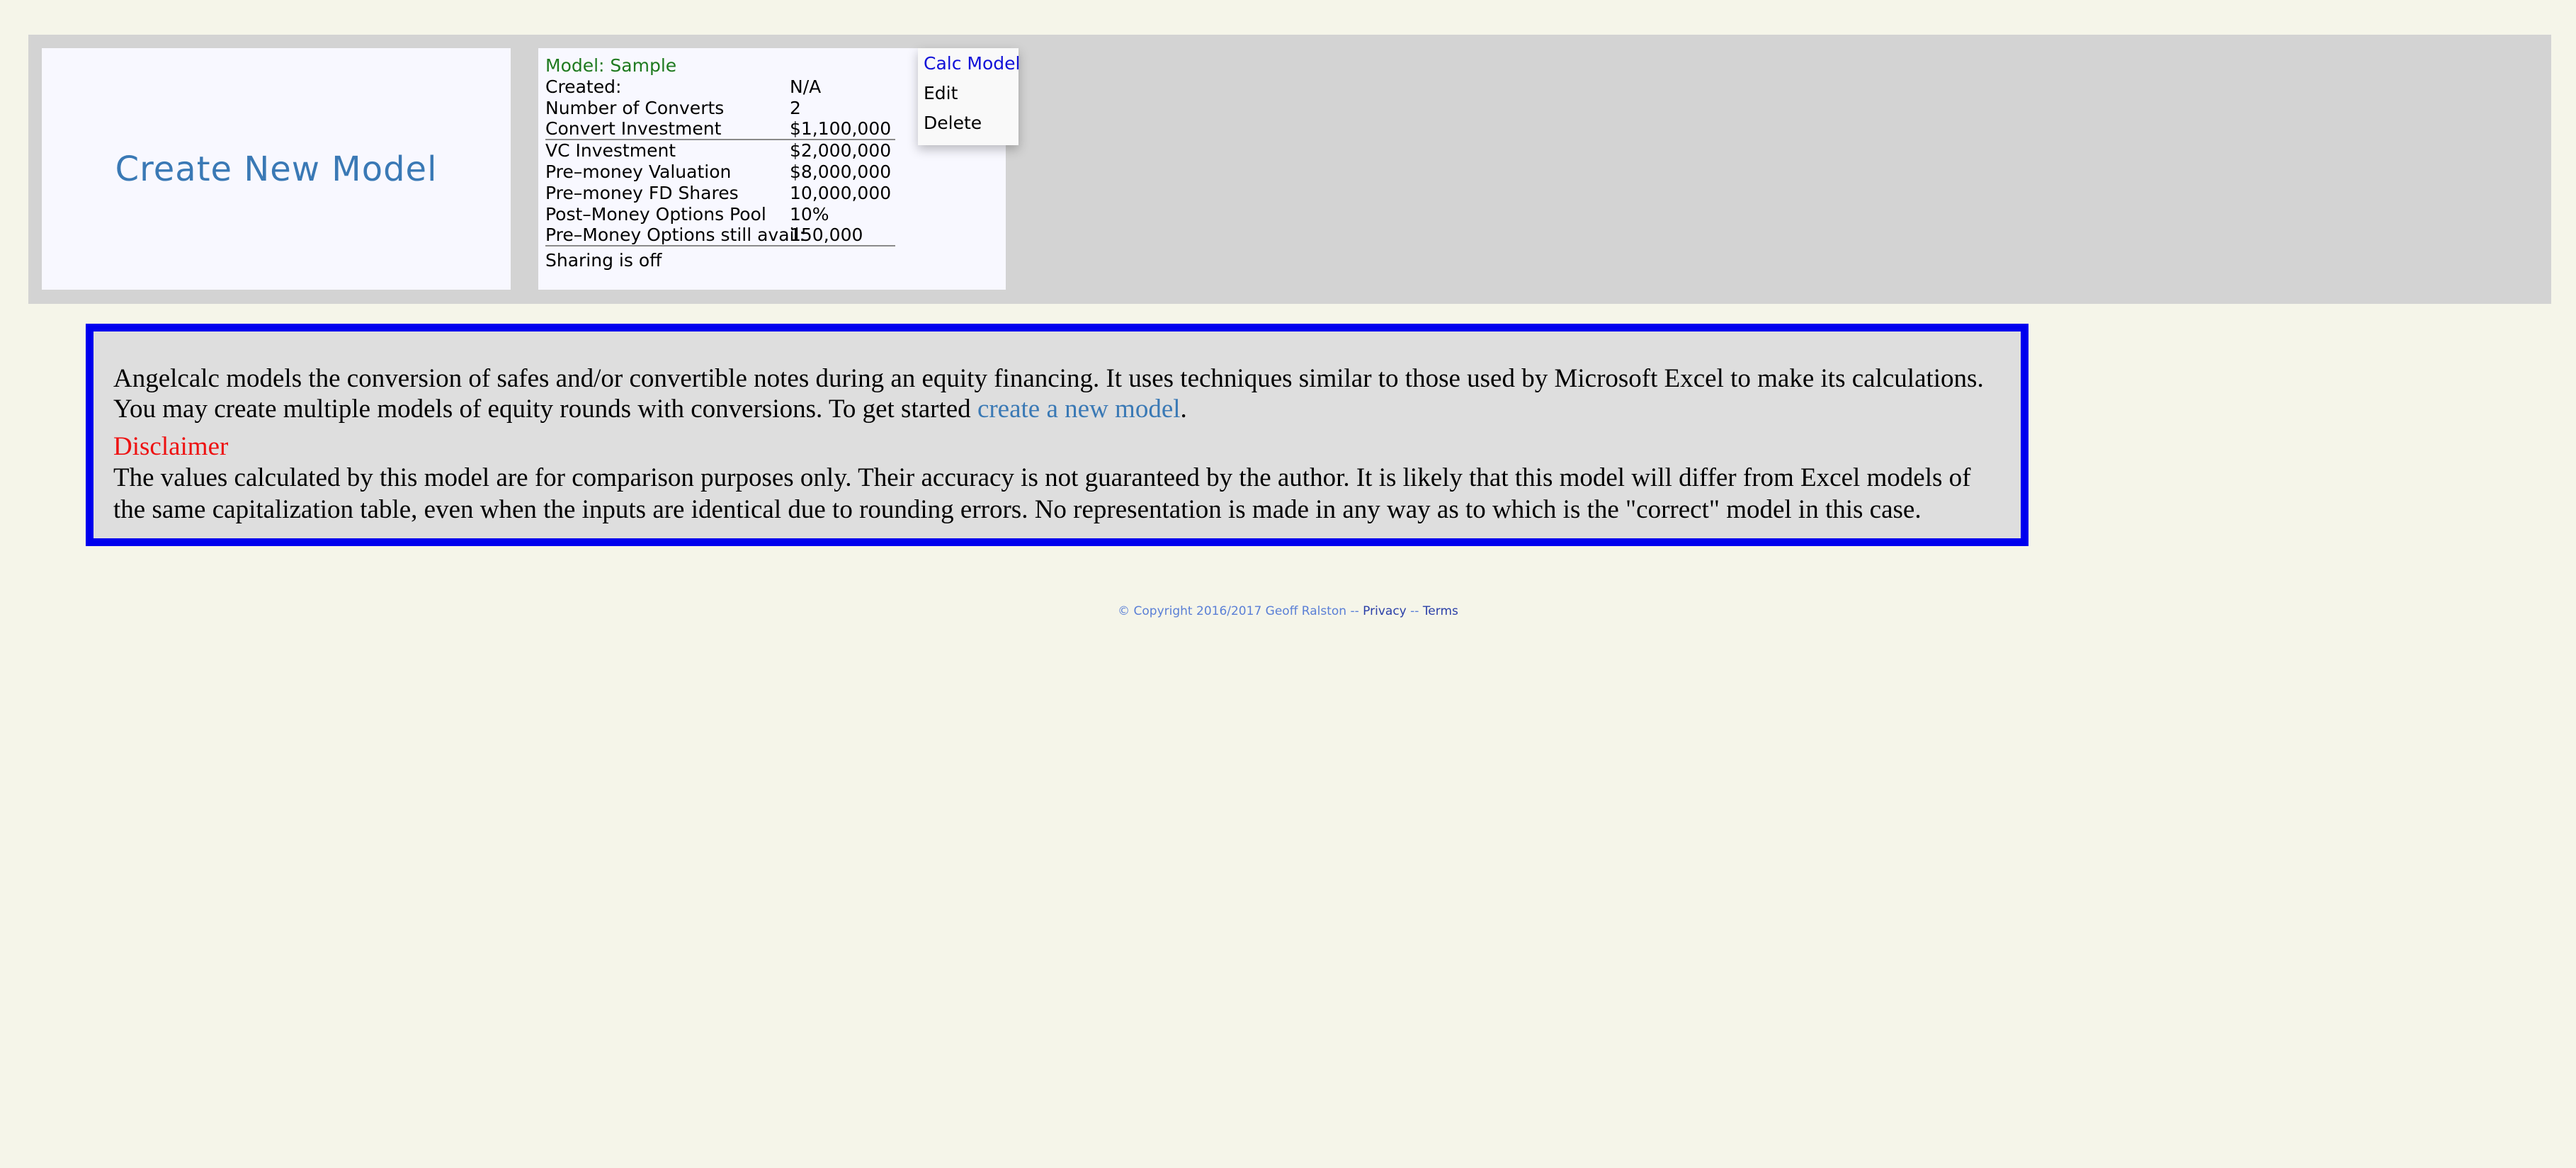 The image size is (2576, 1168). I want to click on model-row-options-still-avail: Pre–Money Options still avail: 150,000, so click(720, 236).